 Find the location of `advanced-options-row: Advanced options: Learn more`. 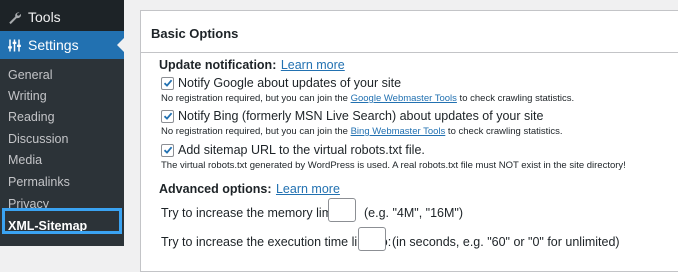

advanced-options-row: Advanced options: Learn more is located at coordinates (249, 189).